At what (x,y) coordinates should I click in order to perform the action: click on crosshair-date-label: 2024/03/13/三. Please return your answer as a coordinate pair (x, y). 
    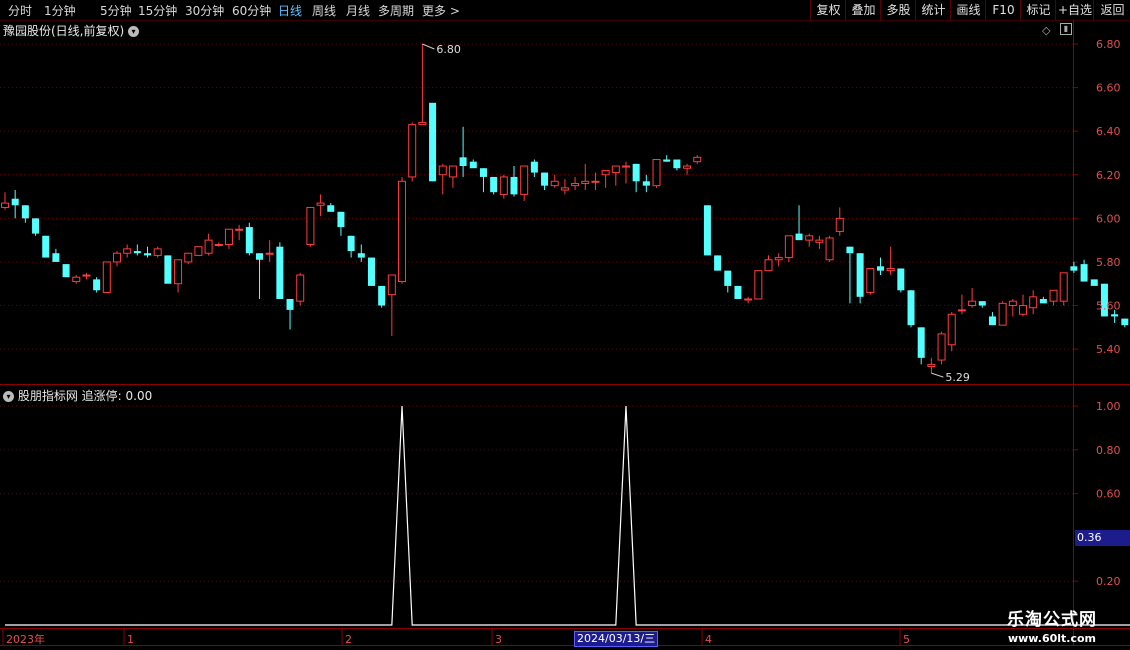
    Looking at the image, I should click on (616, 639).